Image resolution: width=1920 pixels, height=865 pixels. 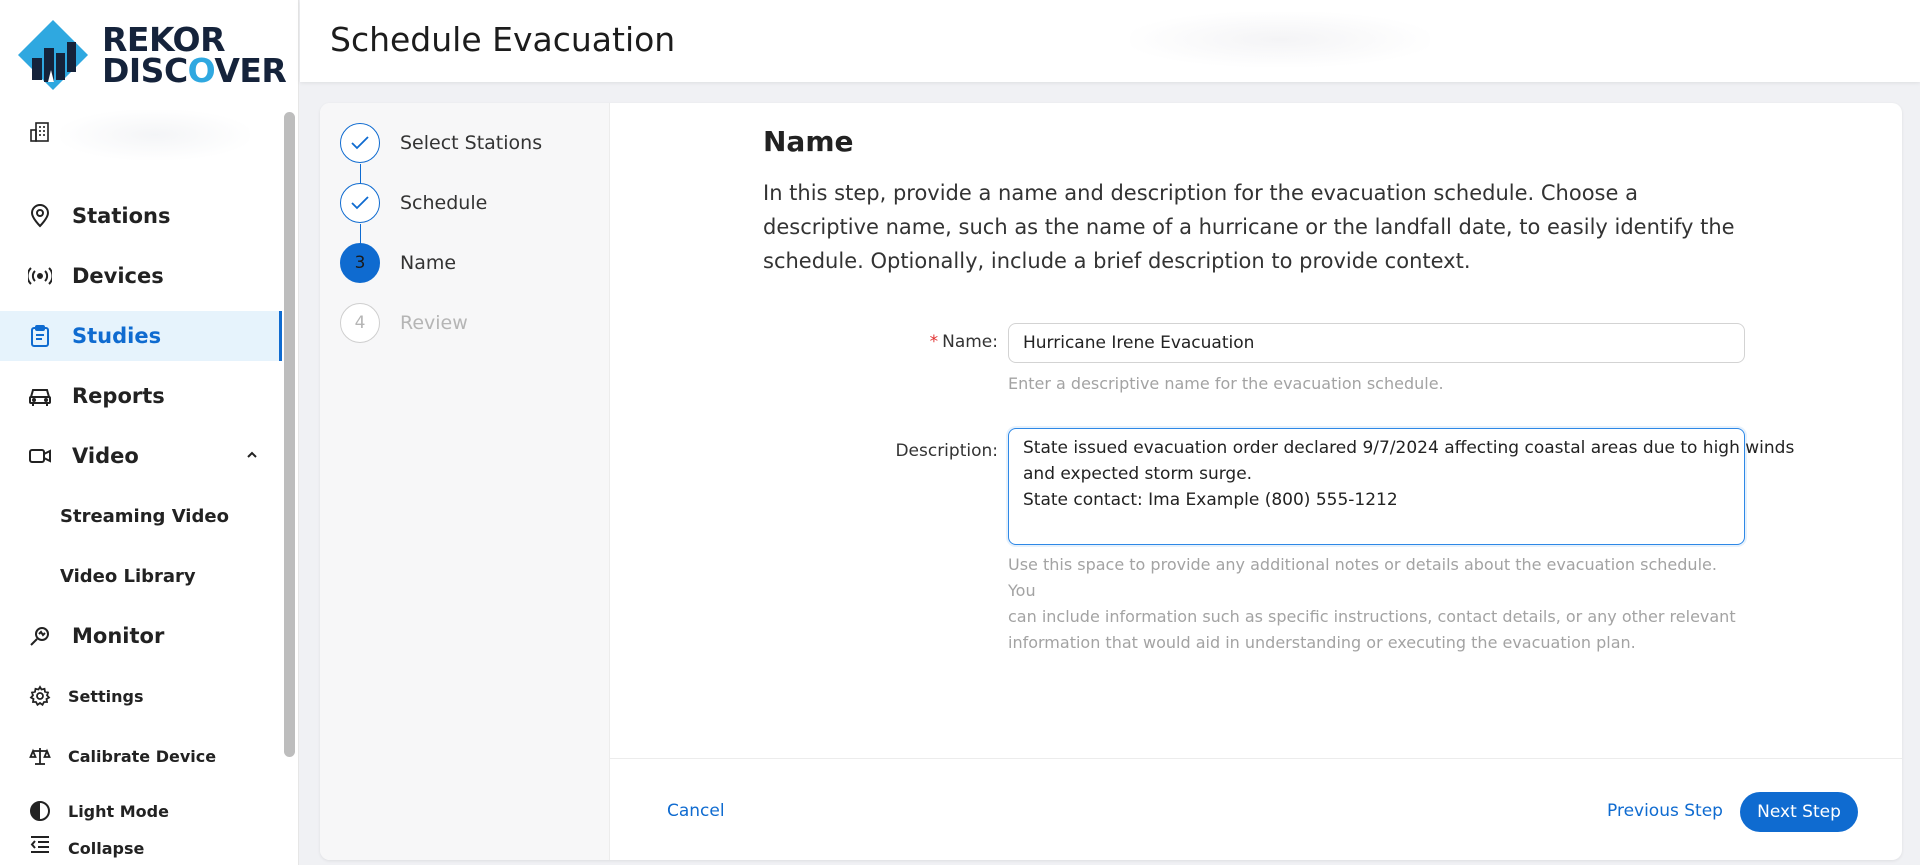 I want to click on step-name: 3 Name, so click(x=398, y=263).